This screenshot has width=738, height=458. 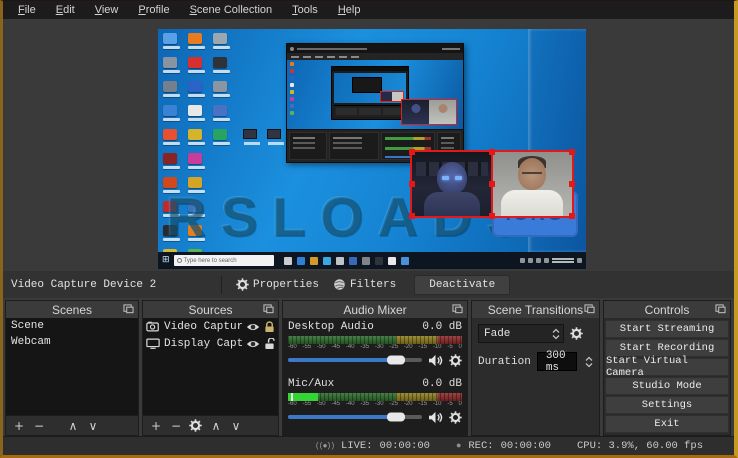 What do you see at coordinates (325, 446) in the screenshot?
I see `broadcast-icon: ((●))` at bounding box center [325, 446].